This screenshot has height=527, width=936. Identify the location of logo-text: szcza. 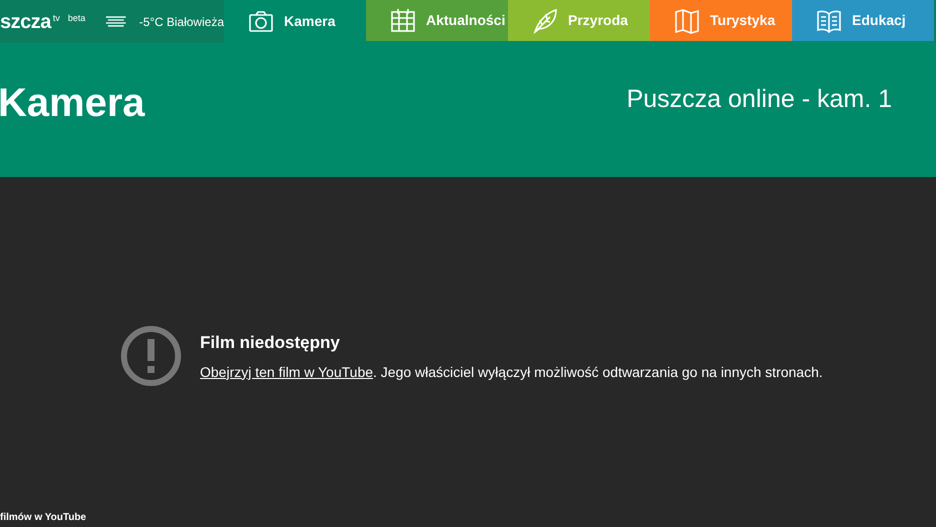
(25, 22).